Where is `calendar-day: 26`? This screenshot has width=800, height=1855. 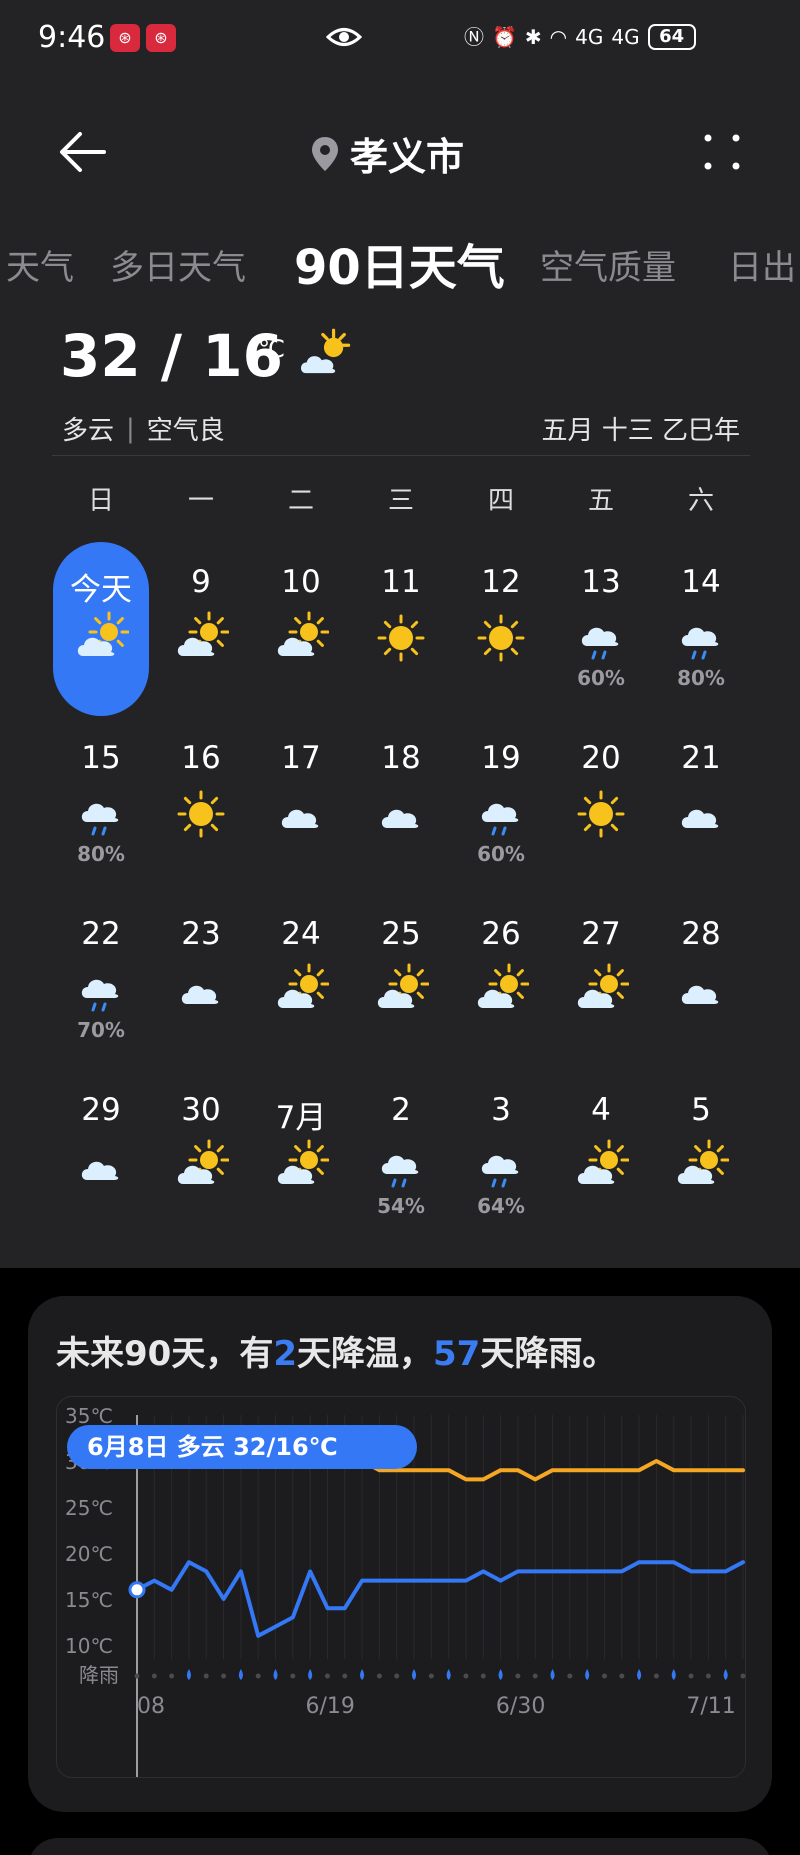
calendar-day: 26 is located at coordinates (501, 982).